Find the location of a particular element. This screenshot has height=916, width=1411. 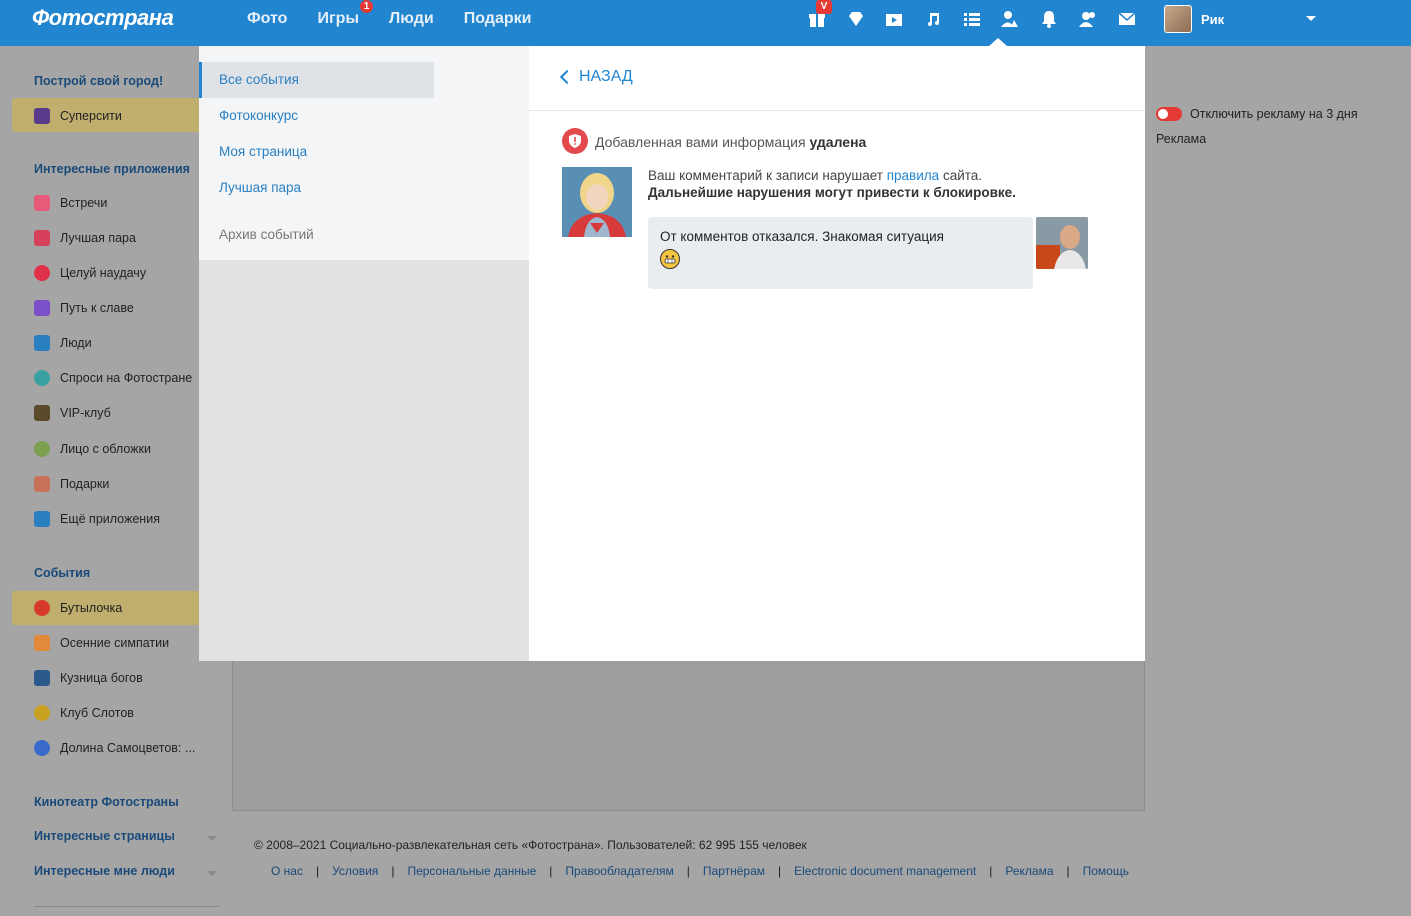

sidebar-app-people: Люди is located at coordinates (63, 343).